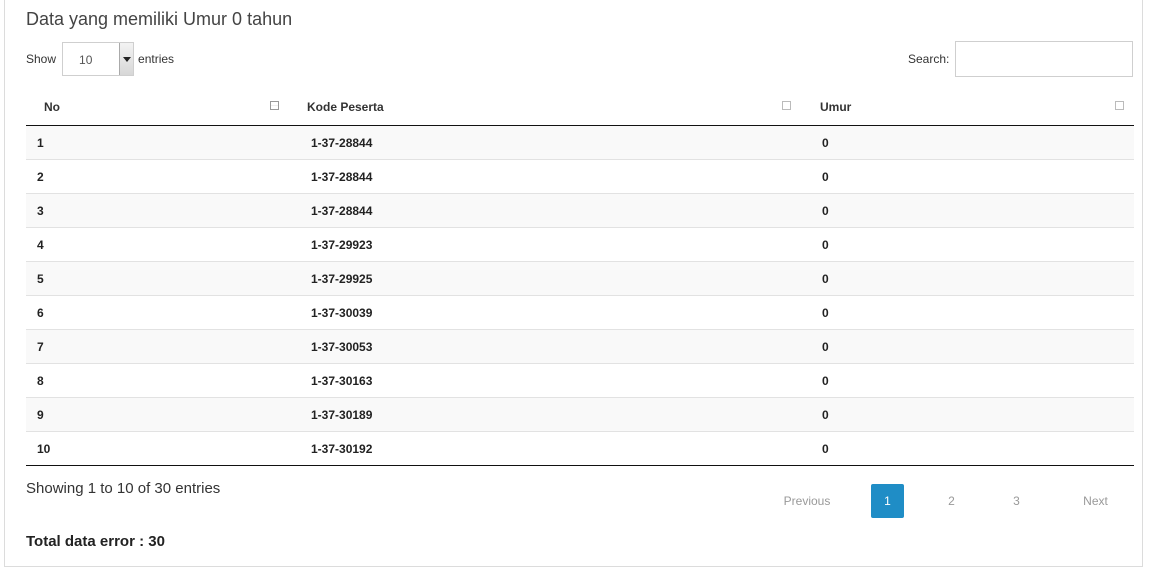 Image resolution: width=1150 pixels, height=572 pixels. I want to click on panel-title: Data yang memiliki Umur 0 tahun, so click(159, 19).